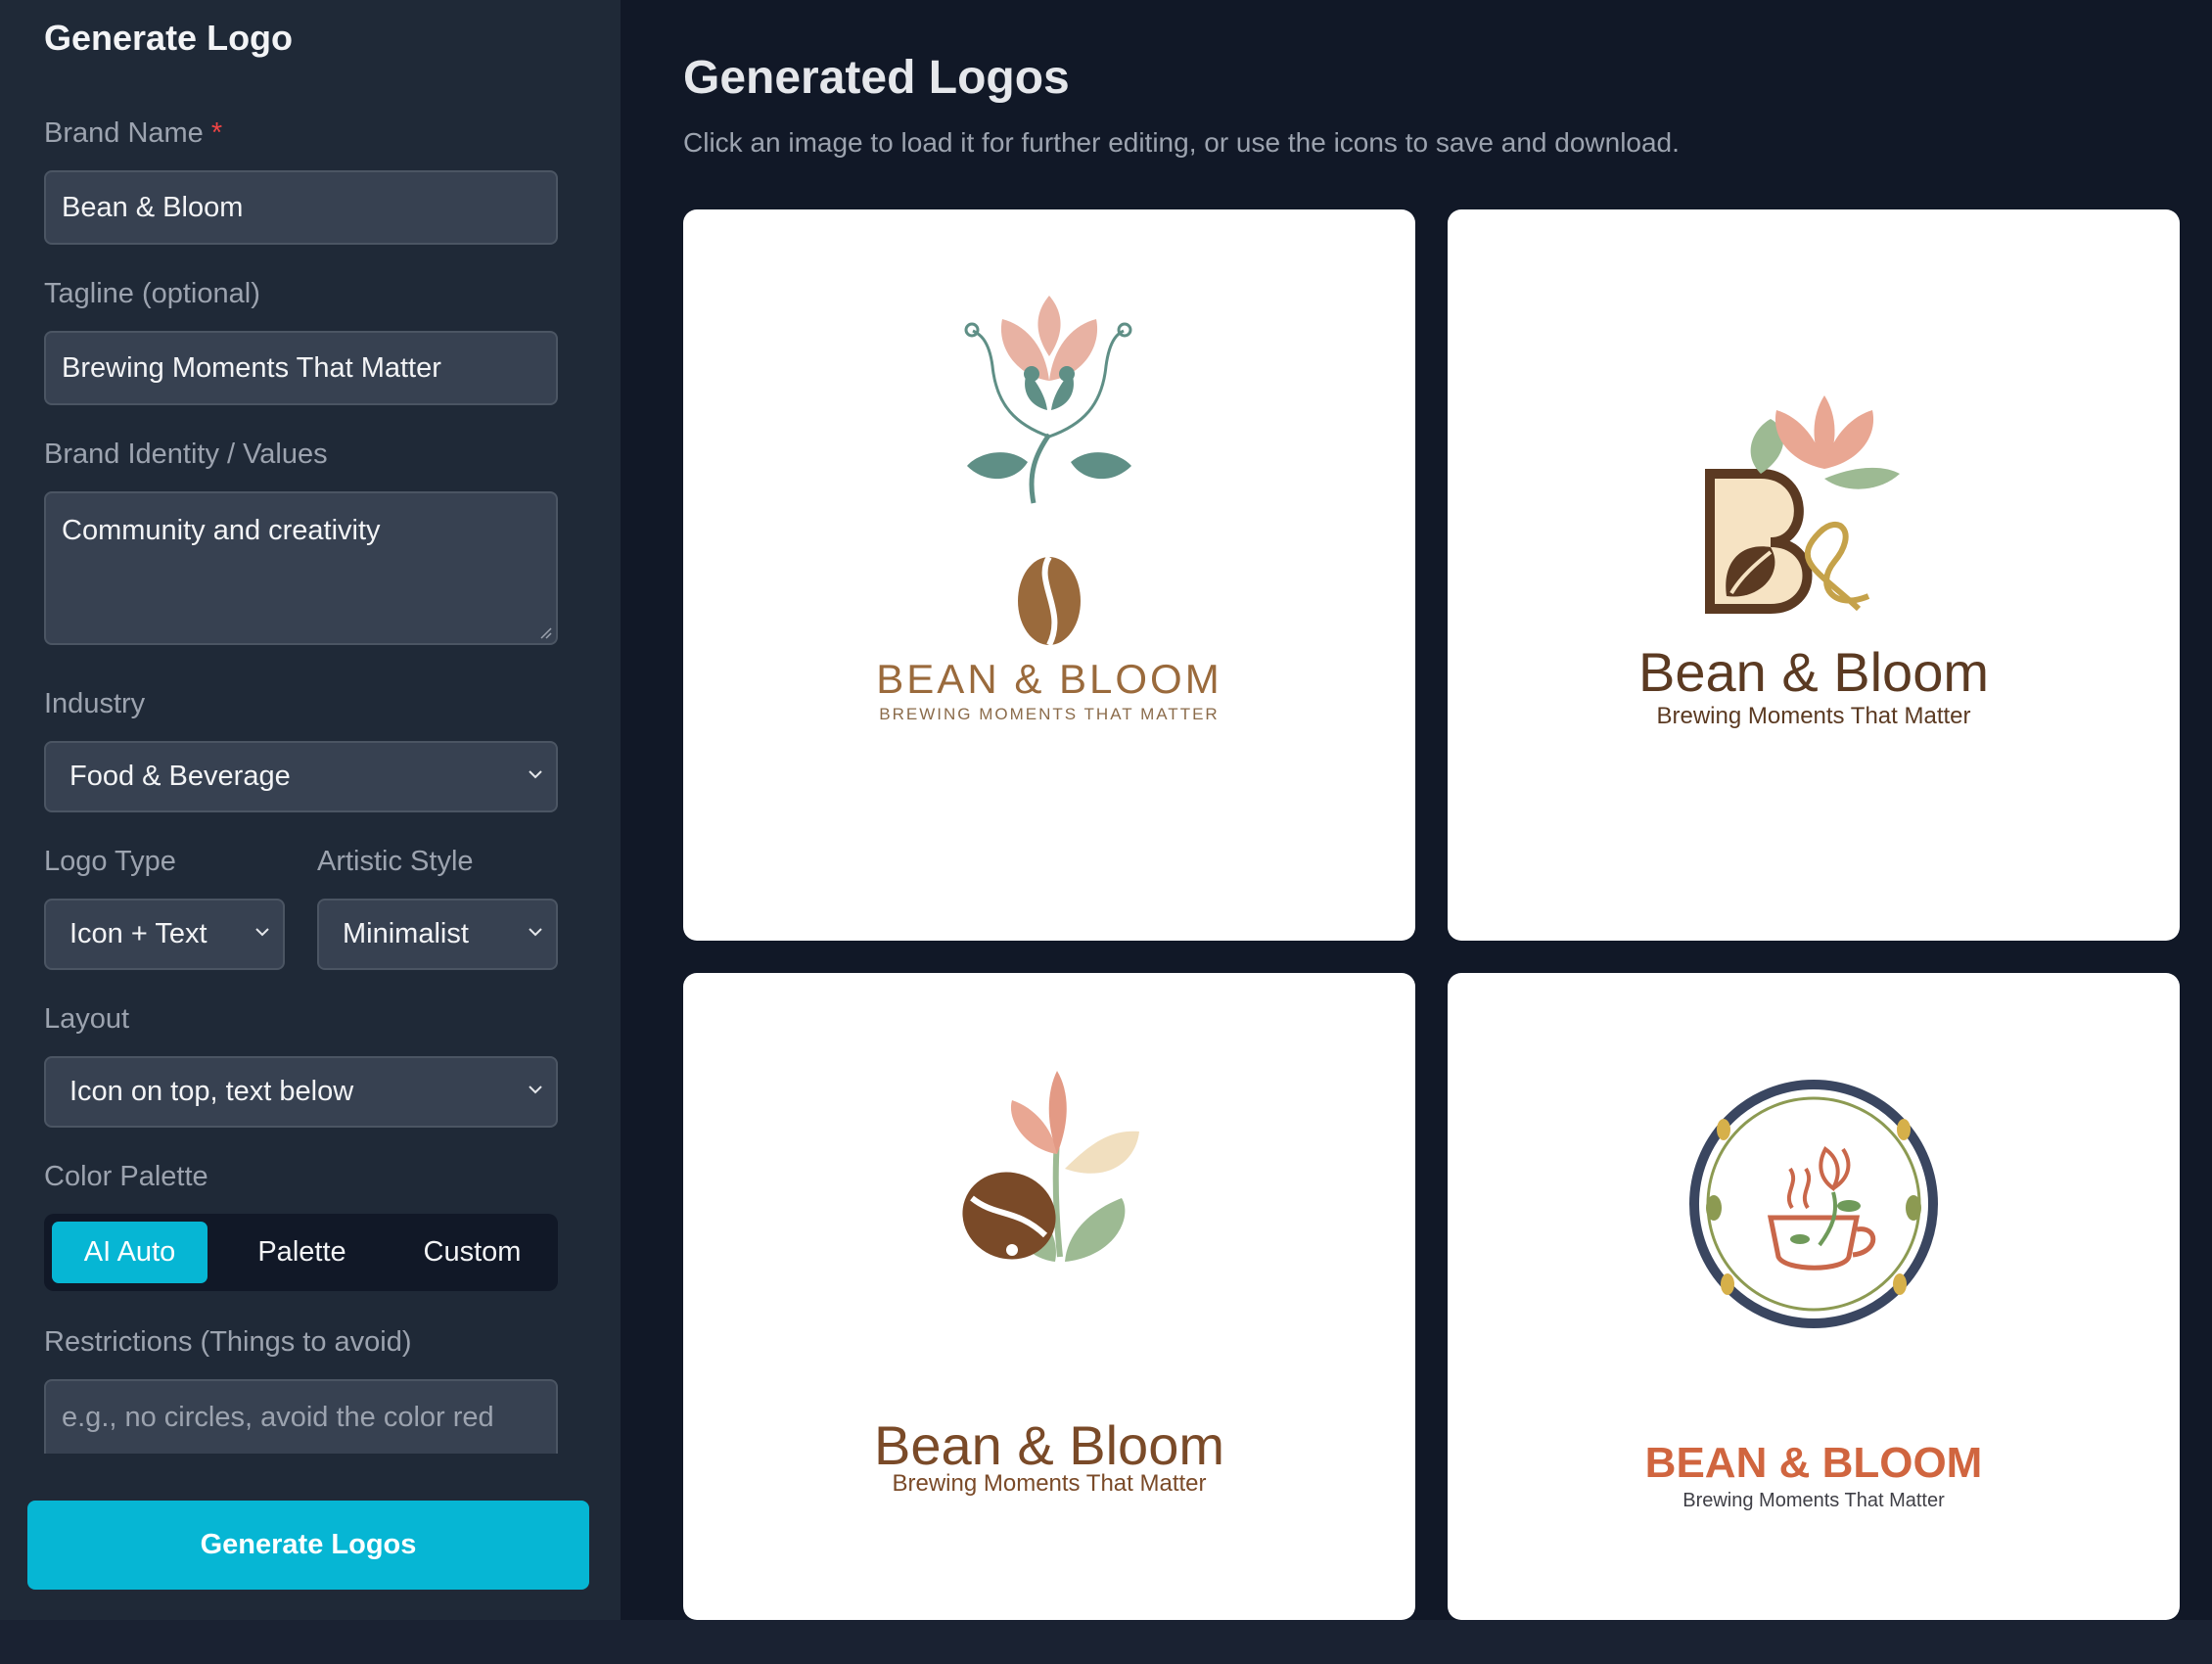  What do you see at coordinates (1049, 1483) in the screenshot?
I see `logo-3-tagline: Brewing Moments That Matter` at bounding box center [1049, 1483].